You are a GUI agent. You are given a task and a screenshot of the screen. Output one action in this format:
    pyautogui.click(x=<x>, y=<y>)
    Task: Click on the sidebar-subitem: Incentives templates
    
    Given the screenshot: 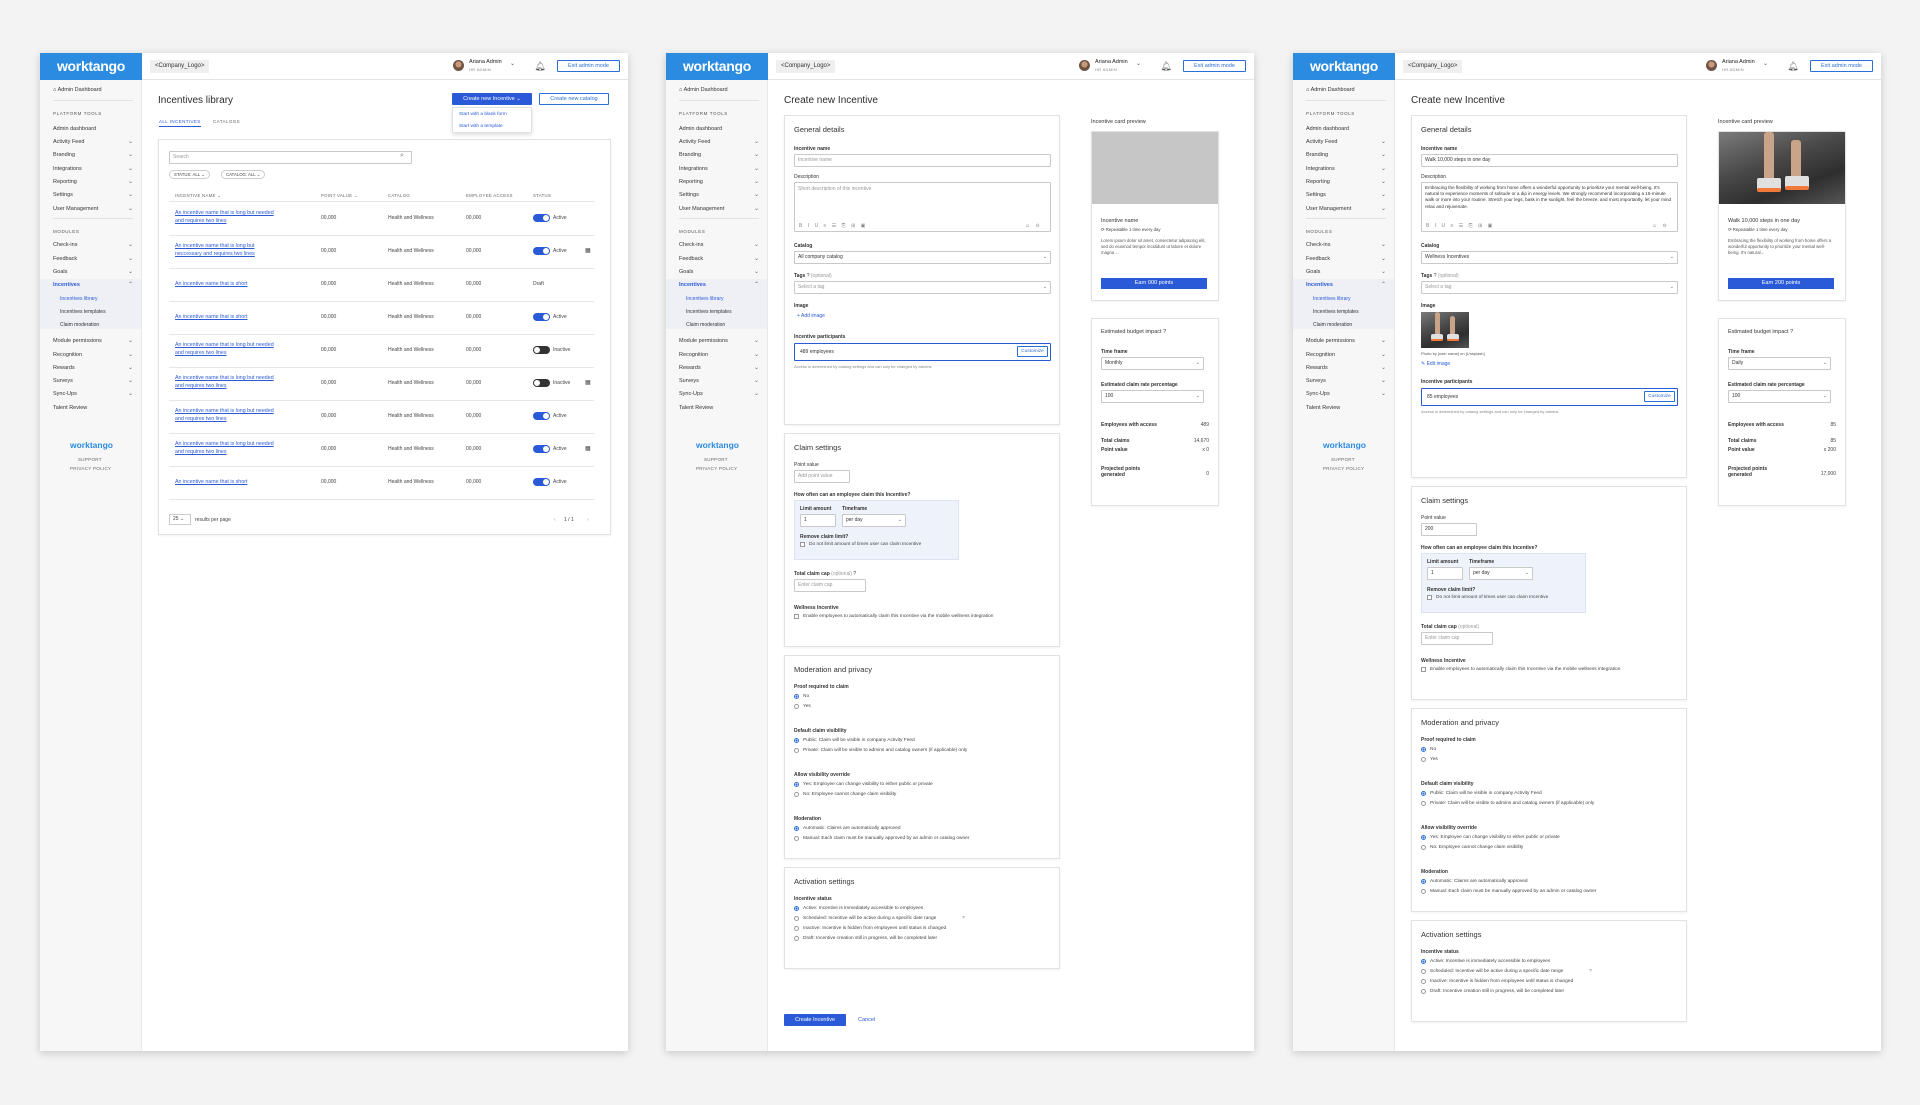 What is the action you would take?
    pyautogui.click(x=83, y=312)
    